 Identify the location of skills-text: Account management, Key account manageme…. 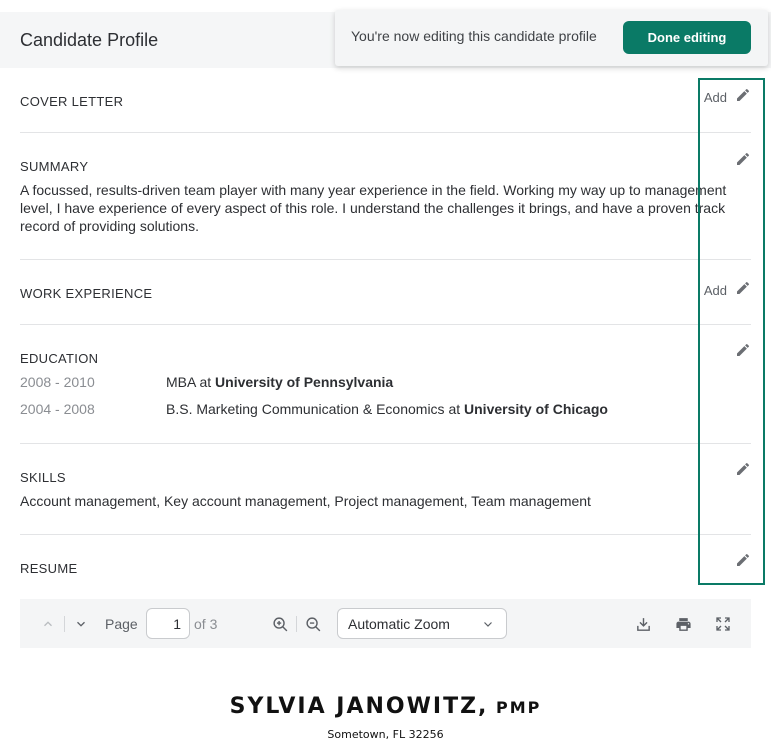
(305, 501).